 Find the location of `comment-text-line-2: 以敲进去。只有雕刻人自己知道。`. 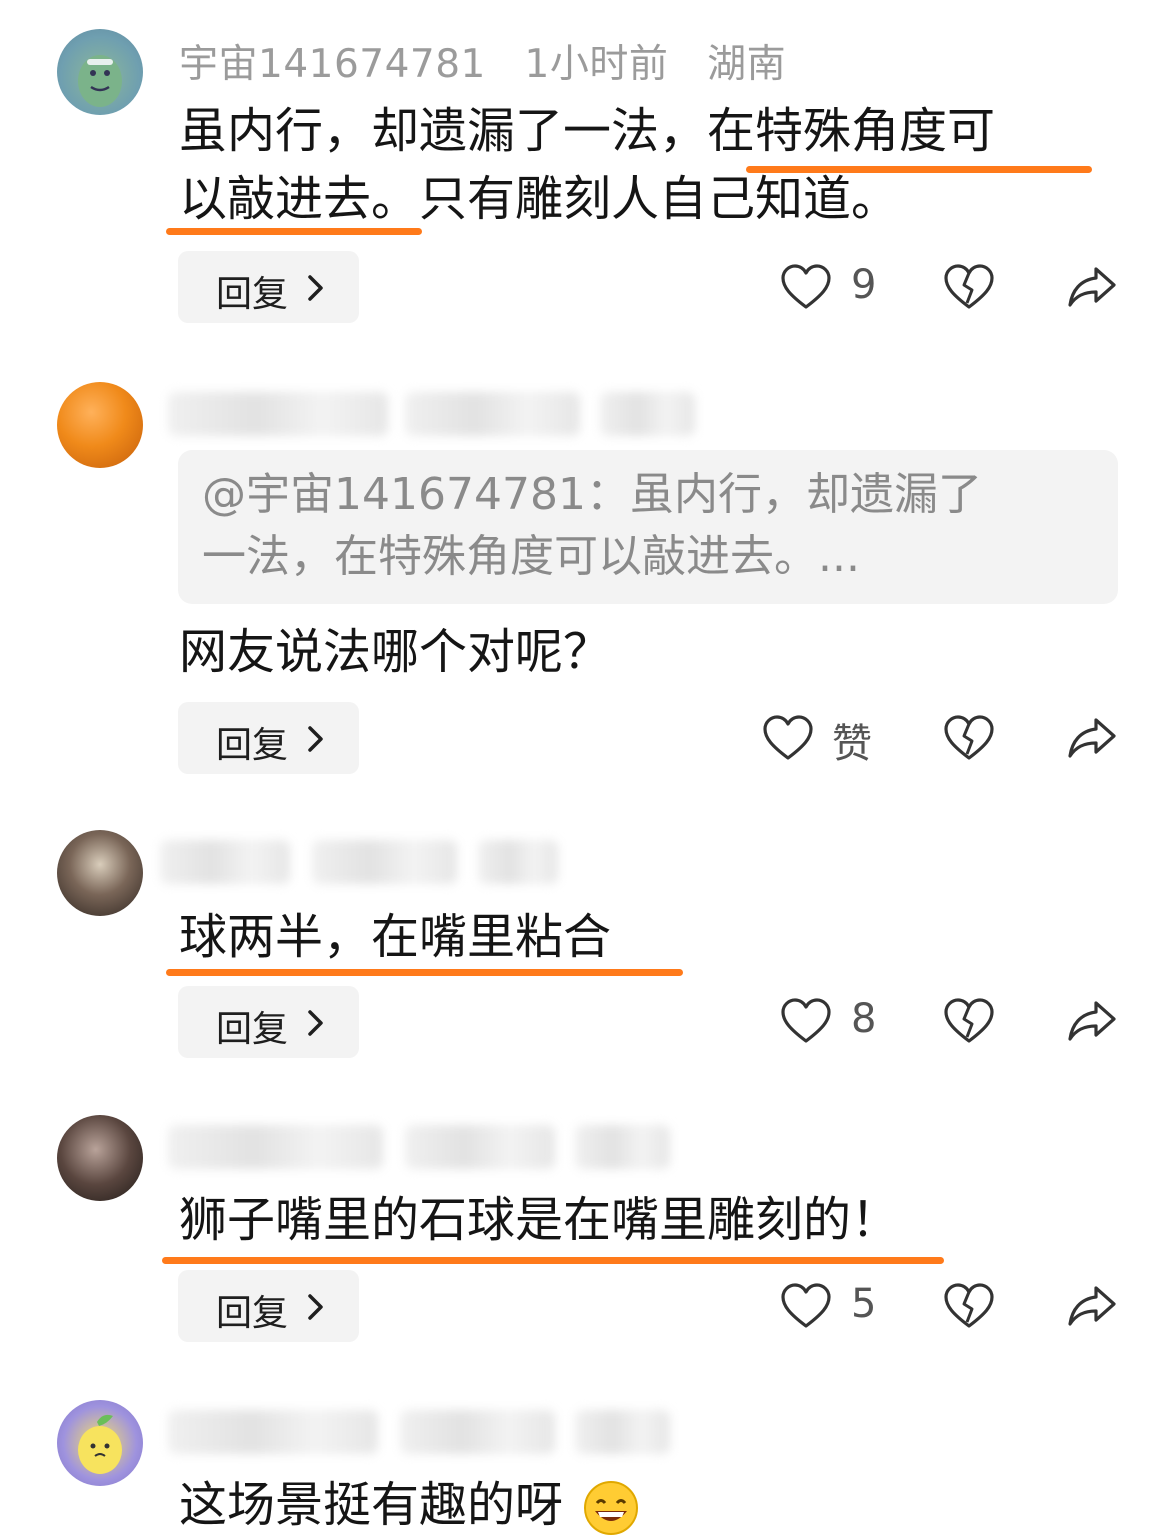

comment-text-line-2: 以敲进去。只有雕刻人自己知道。 is located at coordinates (539, 199).